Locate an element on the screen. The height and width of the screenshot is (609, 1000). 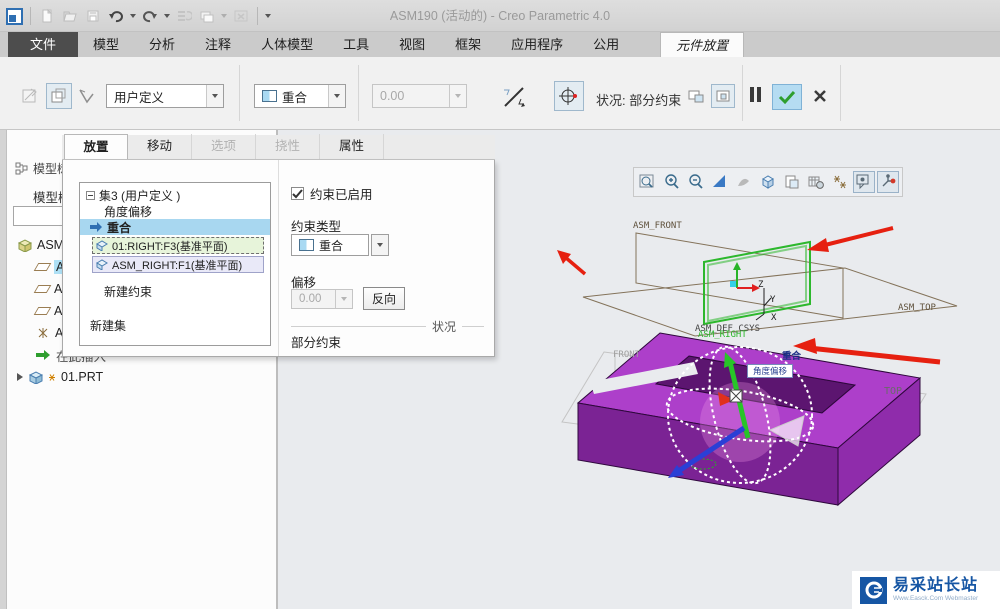
datum-display-icon is located at coordinates (840, 182).